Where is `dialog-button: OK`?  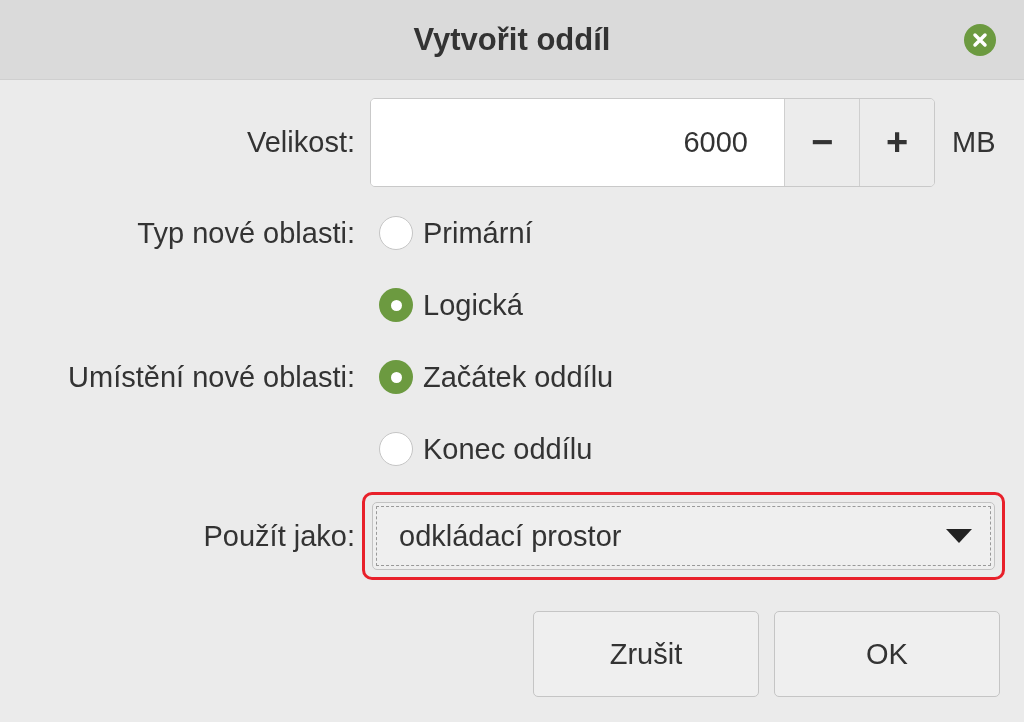 dialog-button: OK is located at coordinates (887, 654).